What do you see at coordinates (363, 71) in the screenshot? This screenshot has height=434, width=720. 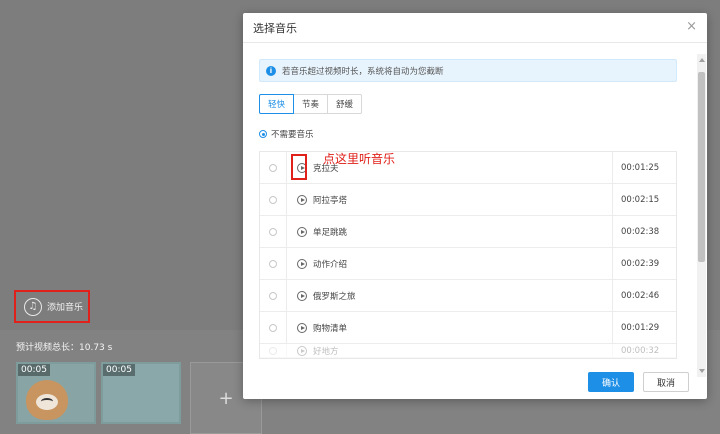 I see `alert-text: 若音乐超过视频时长，系统将自动为您截断` at bounding box center [363, 71].